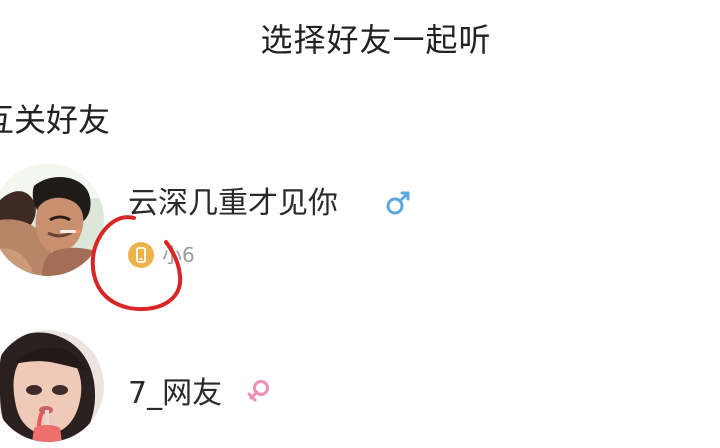 This screenshot has height=448, width=720. What do you see at coordinates (55, 120) in the screenshot?
I see `section-title-mutual-friends: 互关好友` at bounding box center [55, 120].